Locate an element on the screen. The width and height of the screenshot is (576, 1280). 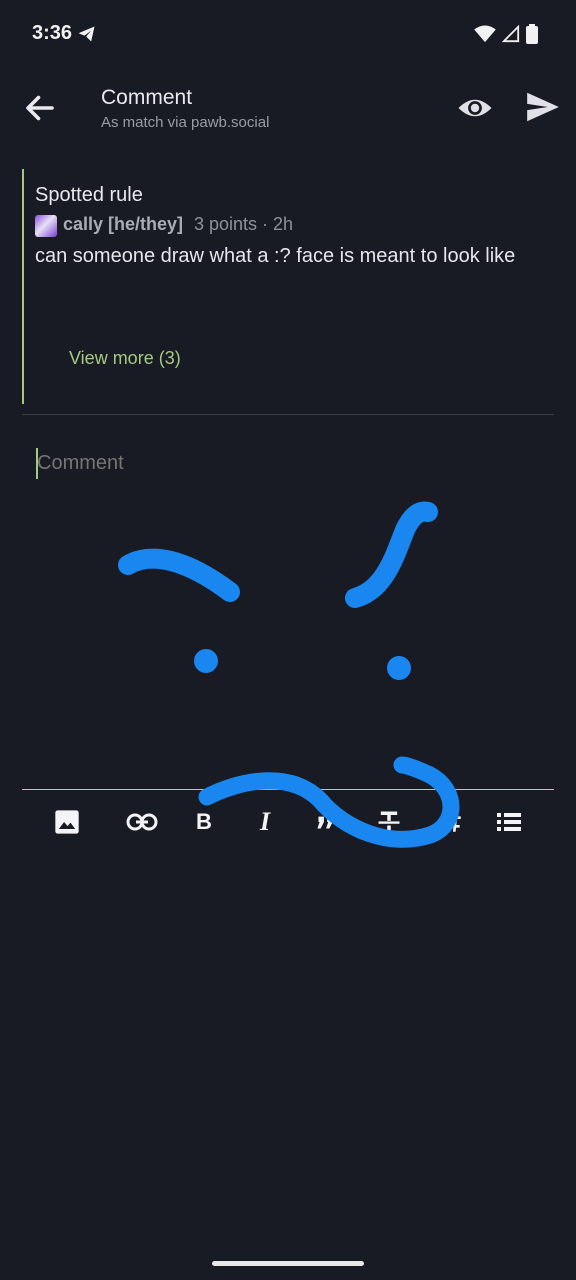
send-icon is located at coordinates (543, 107).